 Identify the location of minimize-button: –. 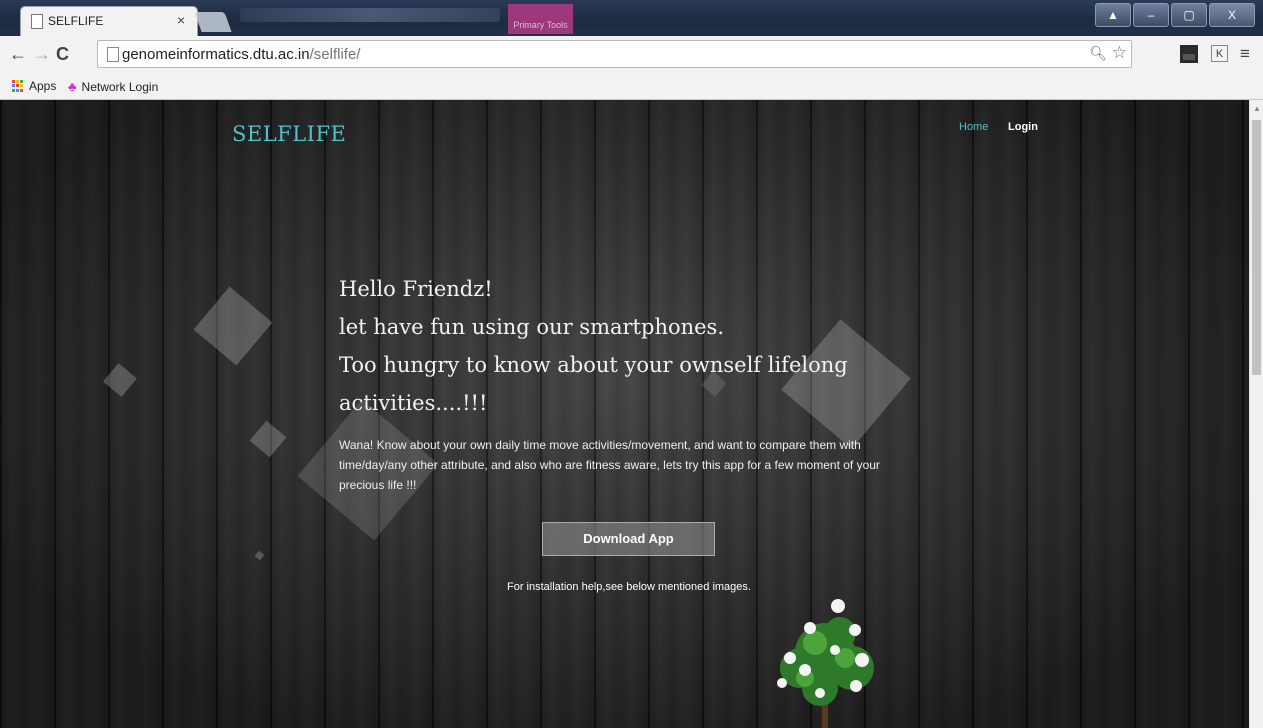
(1151, 15).